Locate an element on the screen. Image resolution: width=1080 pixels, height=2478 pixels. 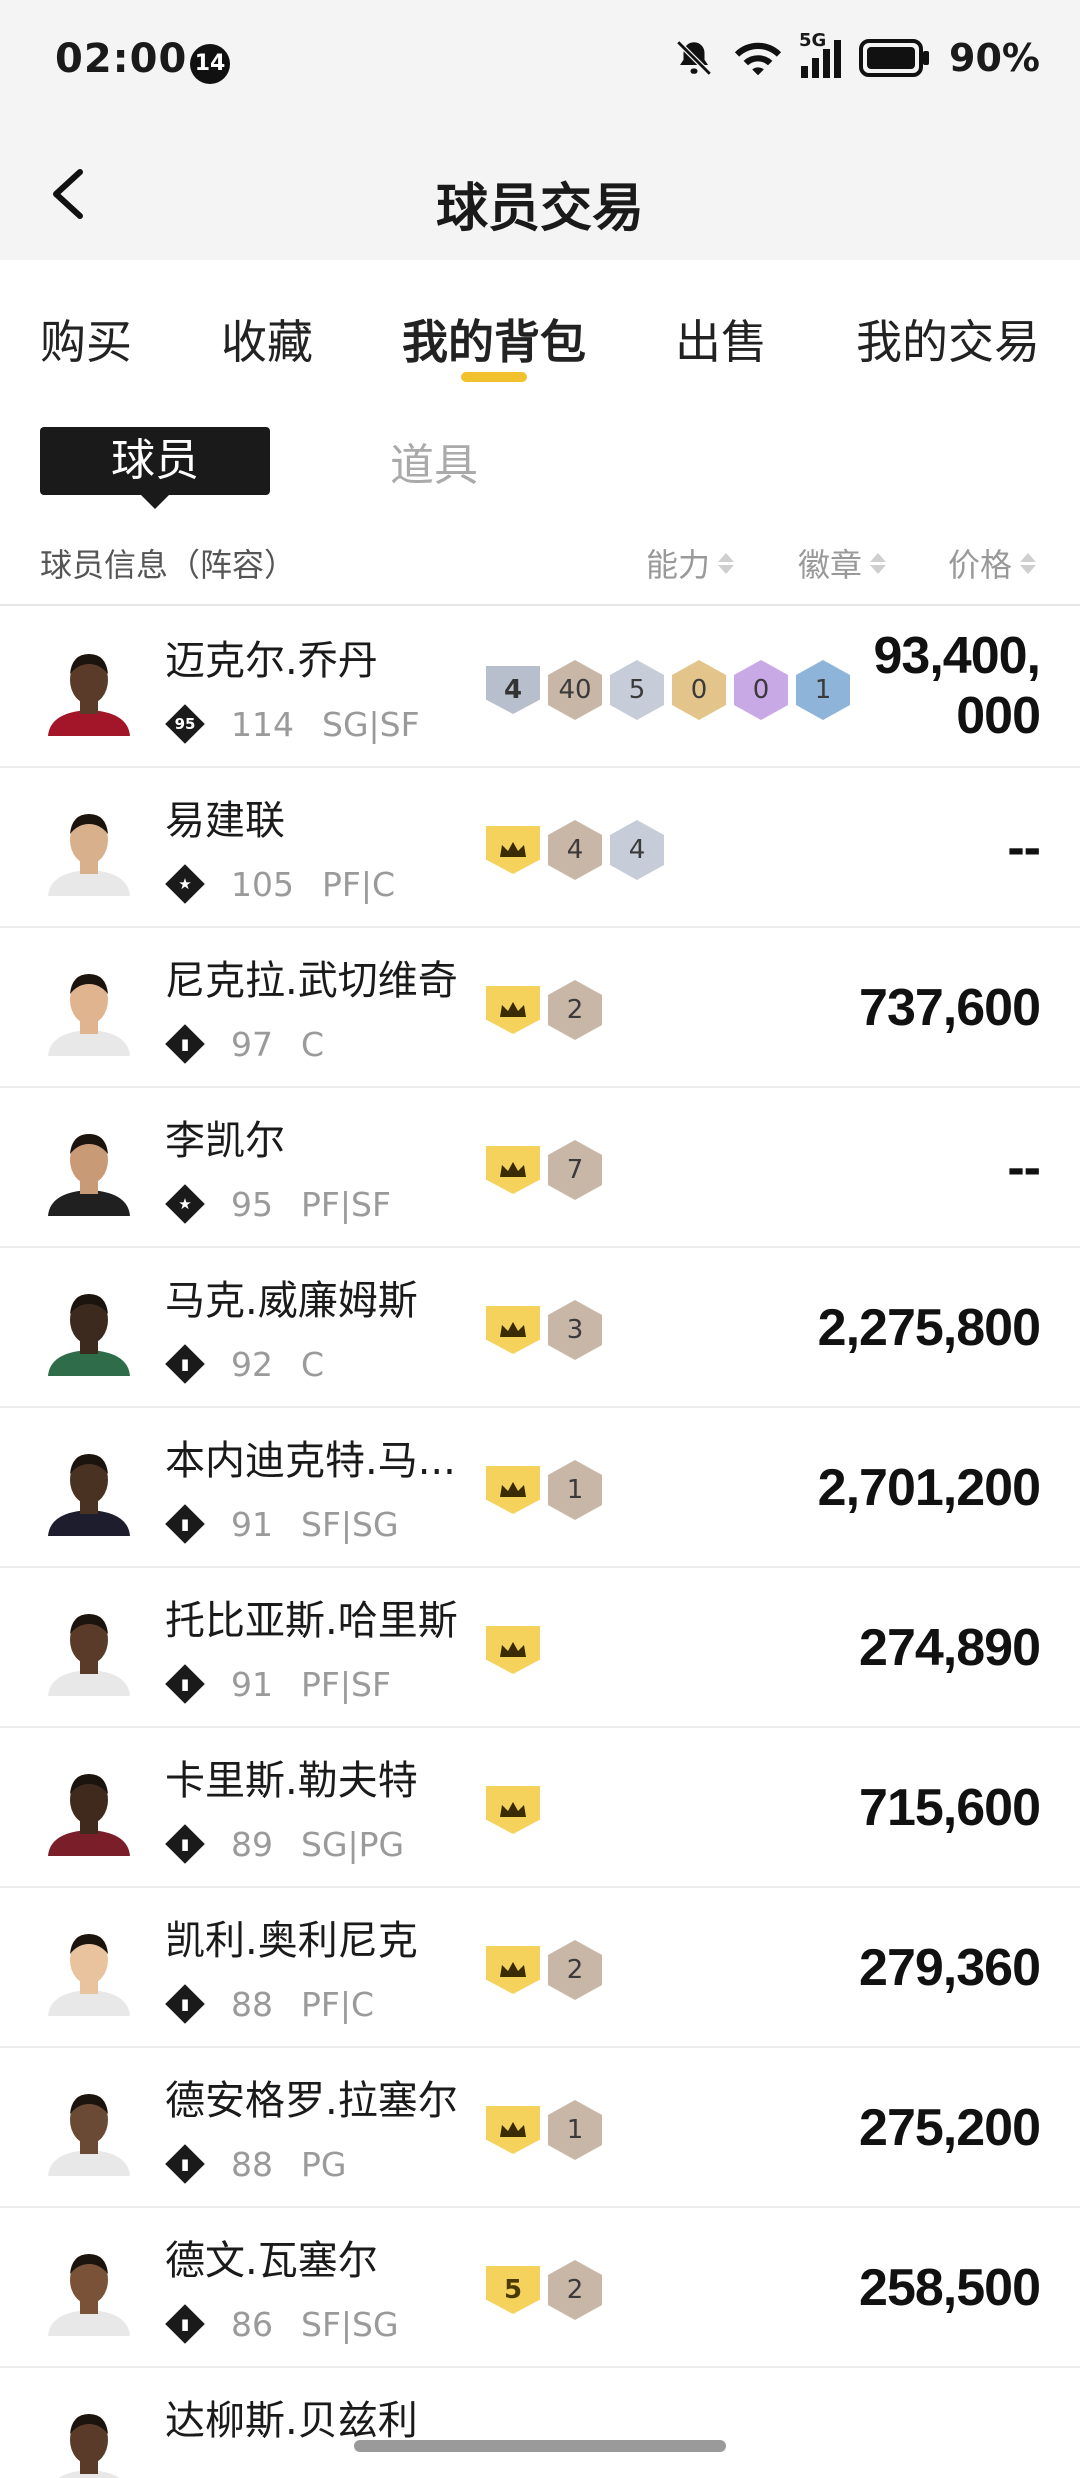
subtab-players: 球员 is located at coordinates (155, 461).